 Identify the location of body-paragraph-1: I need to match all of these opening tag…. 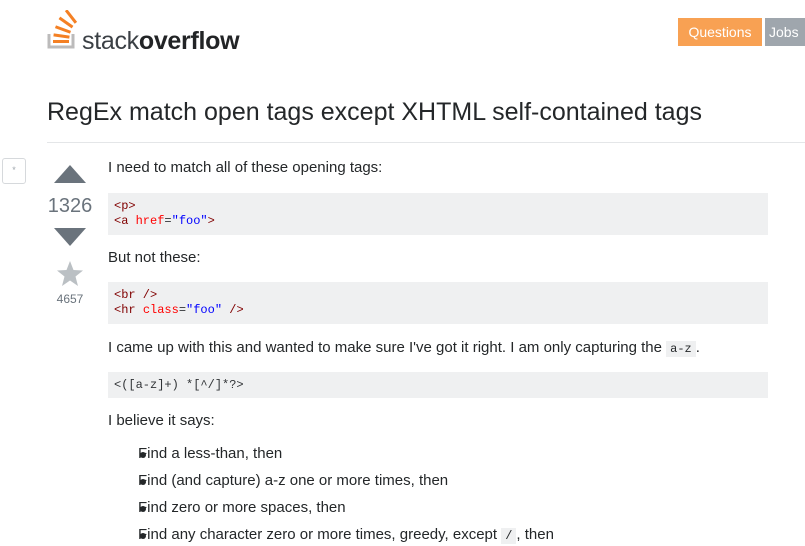
(245, 167).